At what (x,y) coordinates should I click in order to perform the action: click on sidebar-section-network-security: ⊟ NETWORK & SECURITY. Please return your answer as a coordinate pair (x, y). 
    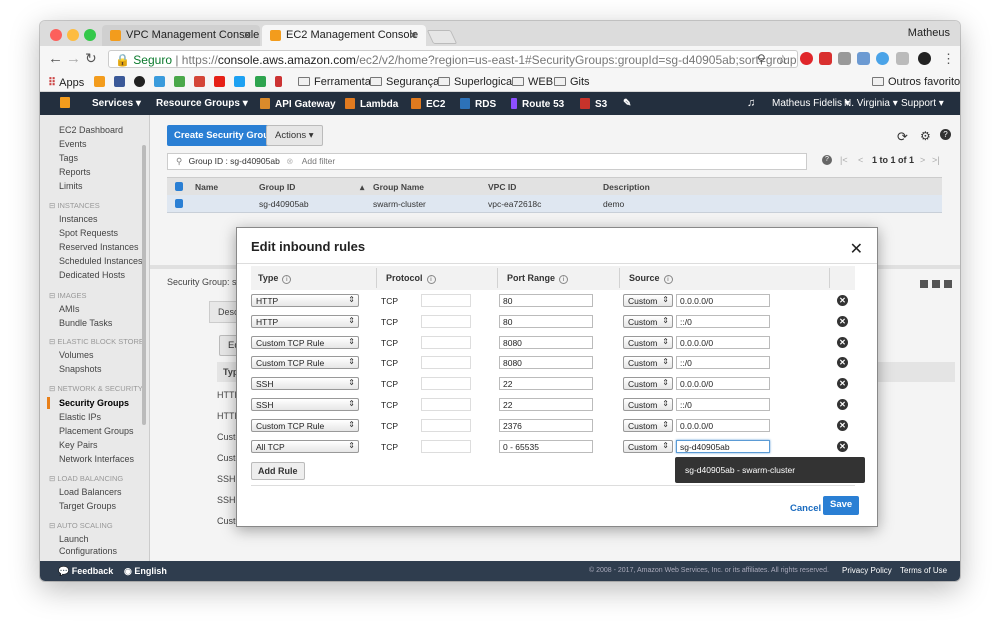
    Looking at the image, I should click on (96, 388).